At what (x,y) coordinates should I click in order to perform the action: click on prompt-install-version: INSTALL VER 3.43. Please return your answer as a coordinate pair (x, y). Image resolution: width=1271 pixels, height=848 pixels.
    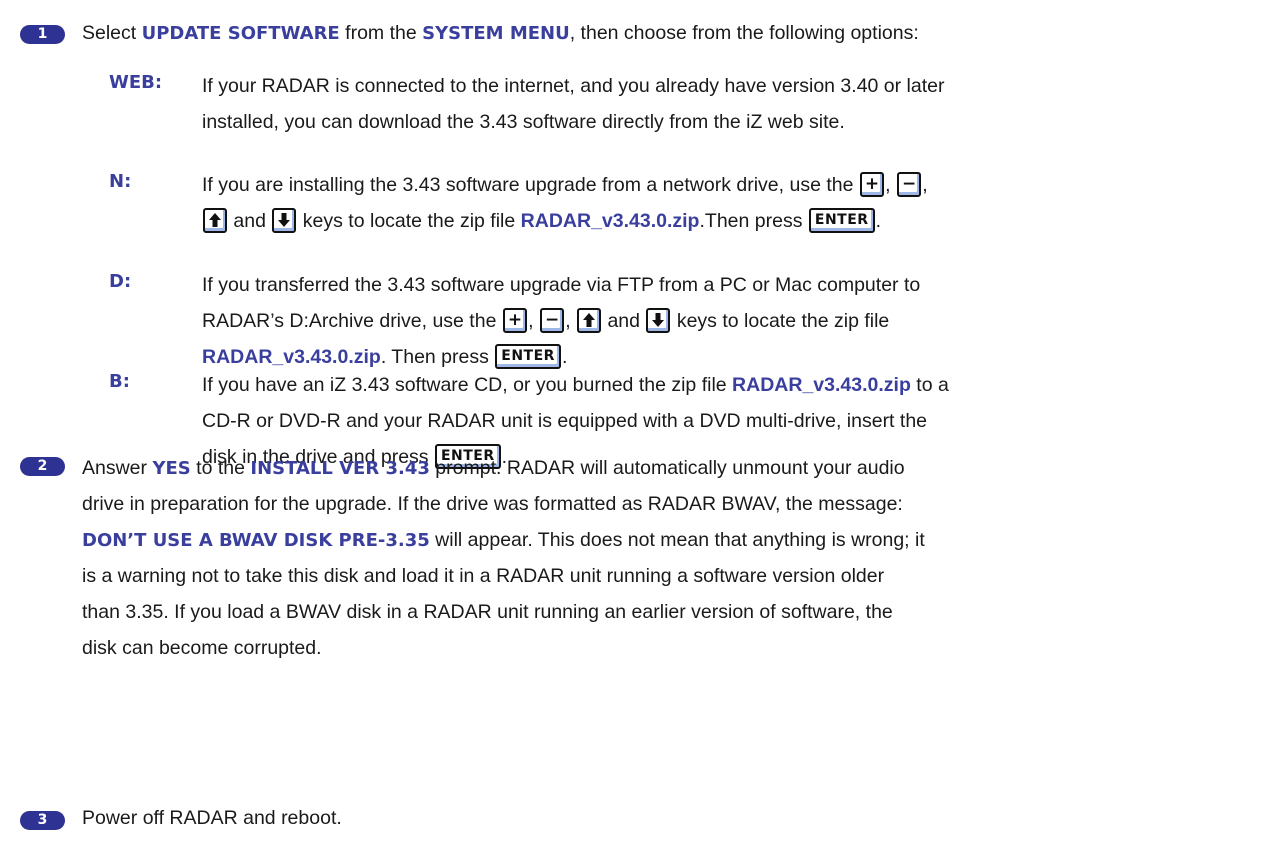
    Looking at the image, I should click on (340, 468).